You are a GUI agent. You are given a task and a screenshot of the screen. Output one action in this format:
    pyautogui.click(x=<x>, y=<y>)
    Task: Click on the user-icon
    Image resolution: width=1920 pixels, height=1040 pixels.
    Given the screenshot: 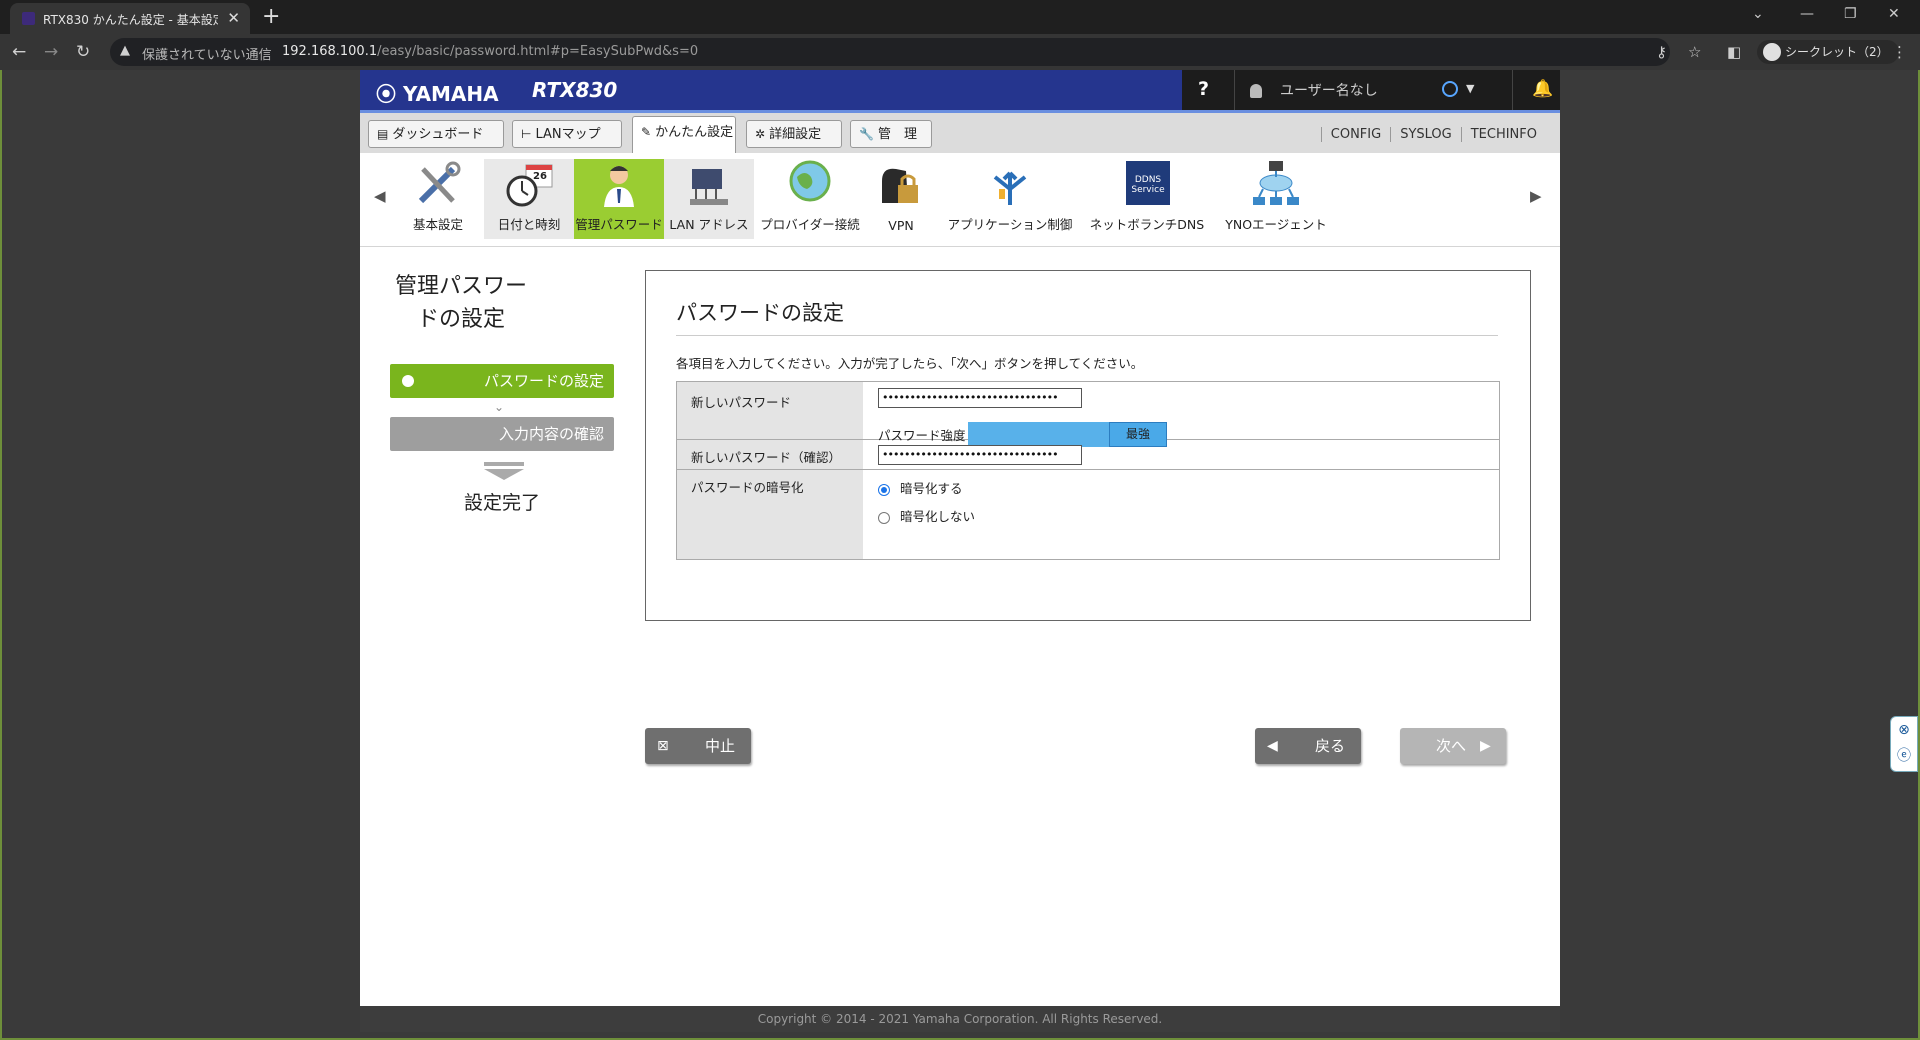 What is the action you would take?
    pyautogui.click(x=1256, y=91)
    